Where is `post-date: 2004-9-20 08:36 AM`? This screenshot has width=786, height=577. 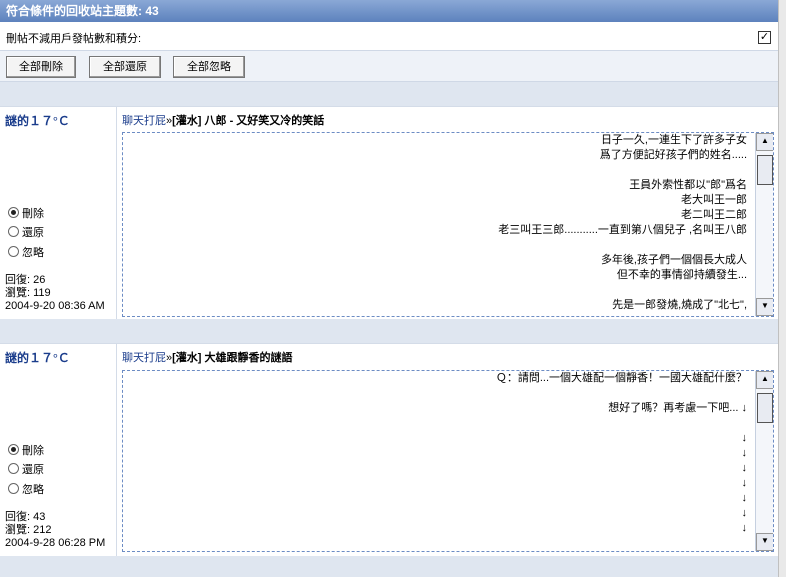
post-date: 2004-9-20 08:36 AM is located at coordinates (55, 306).